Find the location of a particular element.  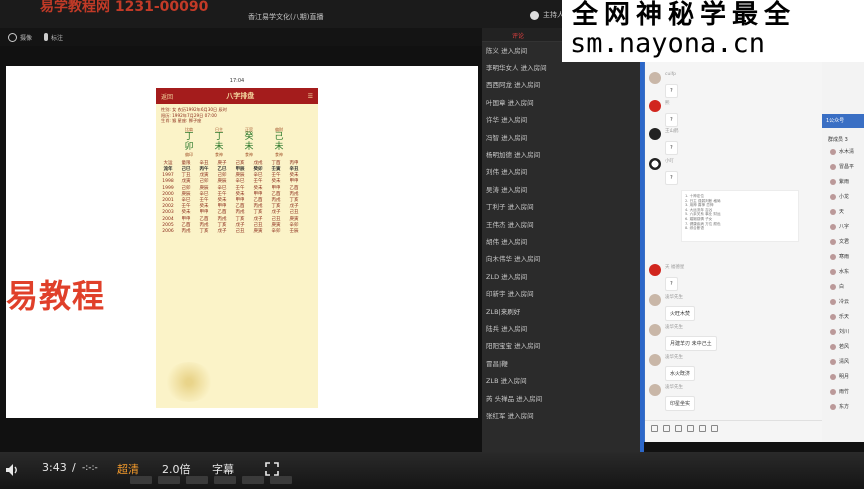

host-avatar-icon is located at coordinates (534, 15).